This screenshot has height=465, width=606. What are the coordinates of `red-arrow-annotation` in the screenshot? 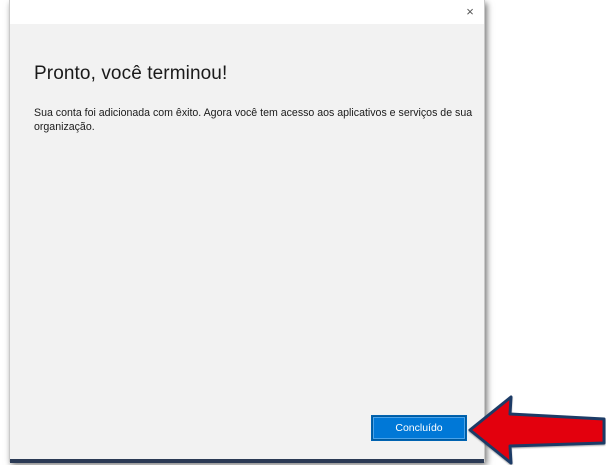 It's located at (537, 430).